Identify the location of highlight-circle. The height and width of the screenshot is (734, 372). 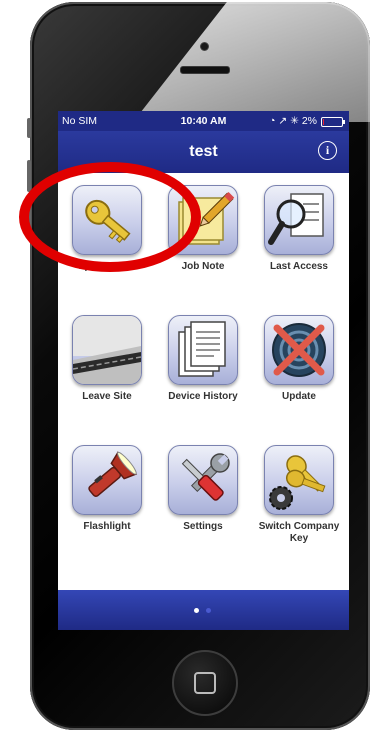
(110, 217).